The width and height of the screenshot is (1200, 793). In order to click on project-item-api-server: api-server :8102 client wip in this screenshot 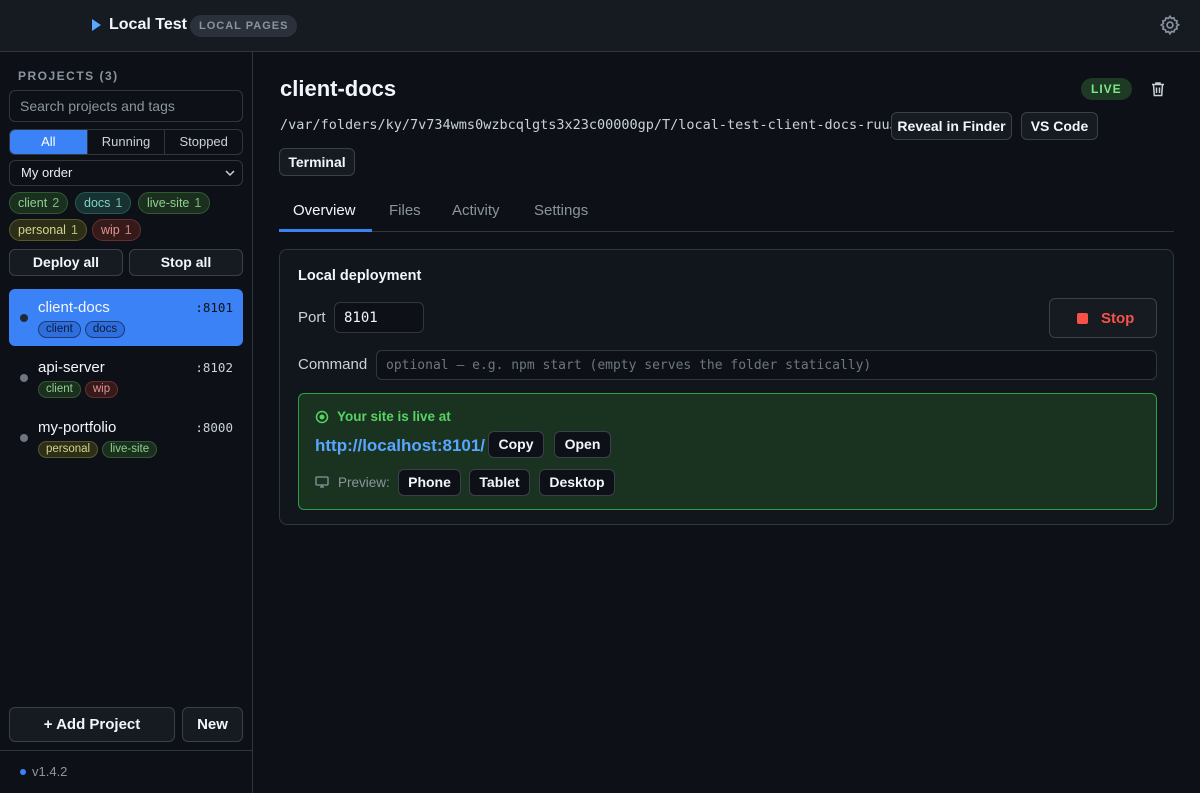, I will do `click(126, 377)`.